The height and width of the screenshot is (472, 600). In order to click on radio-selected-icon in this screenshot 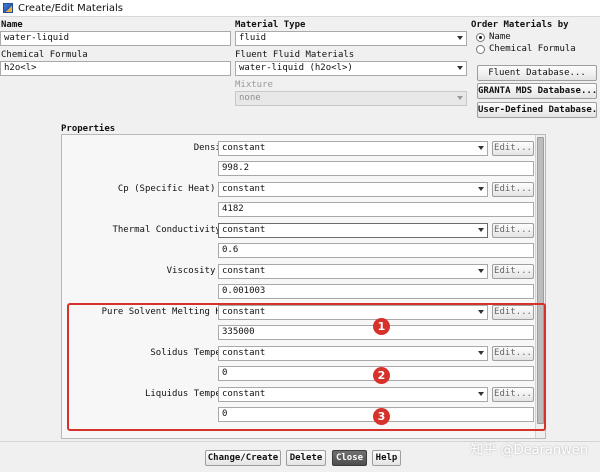, I will do `click(480, 37)`.